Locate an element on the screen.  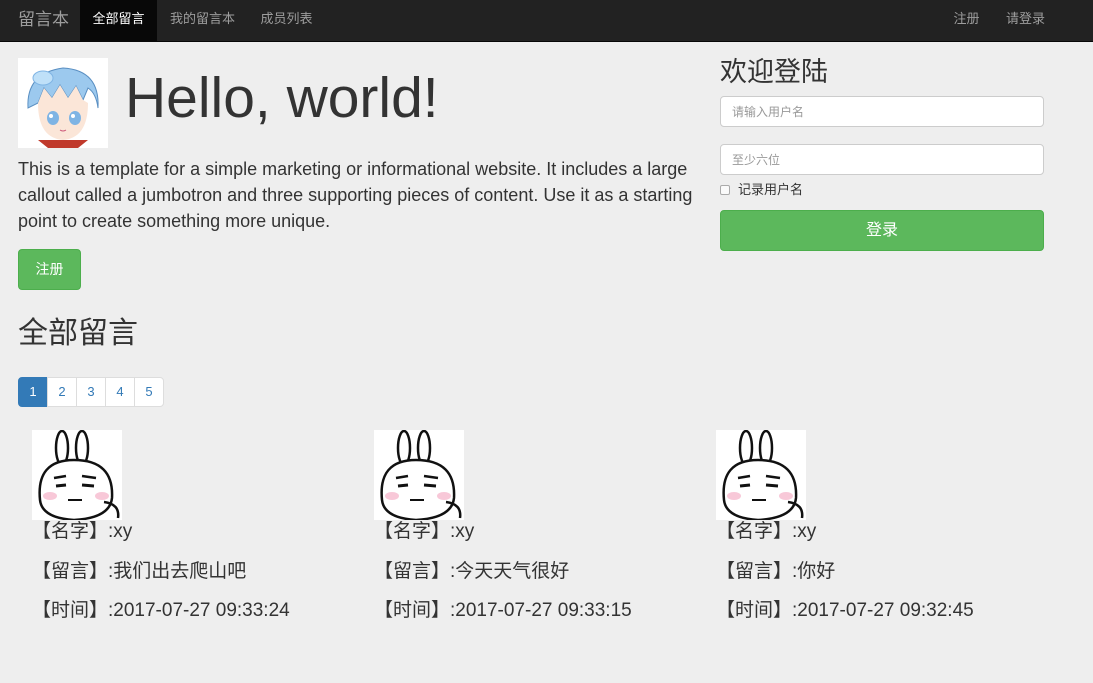
remember-checkbox is located at coordinates (725, 190).